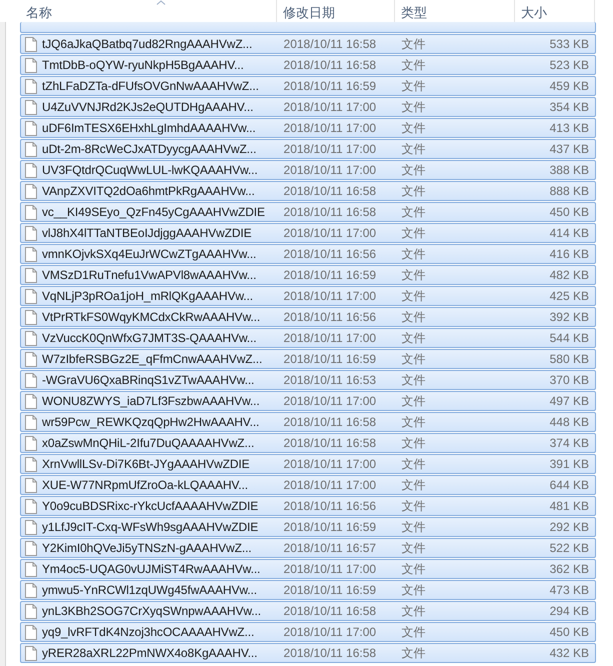 This screenshot has height=666, width=613. What do you see at coordinates (569, 380) in the screenshot?
I see `file-size: 370 KB` at bounding box center [569, 380].